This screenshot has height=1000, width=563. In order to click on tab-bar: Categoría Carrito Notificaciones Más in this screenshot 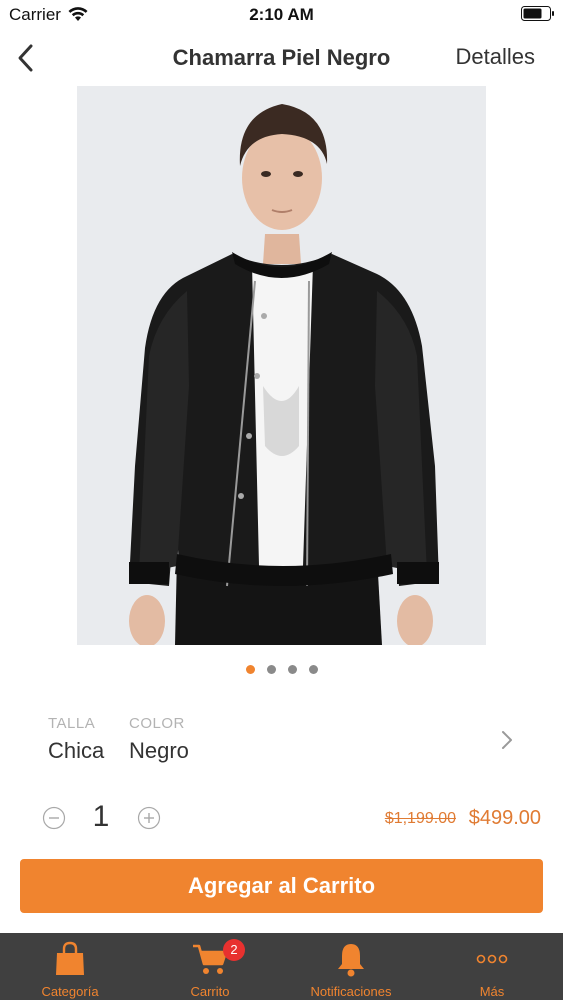, I will do `click(281, 966)`.